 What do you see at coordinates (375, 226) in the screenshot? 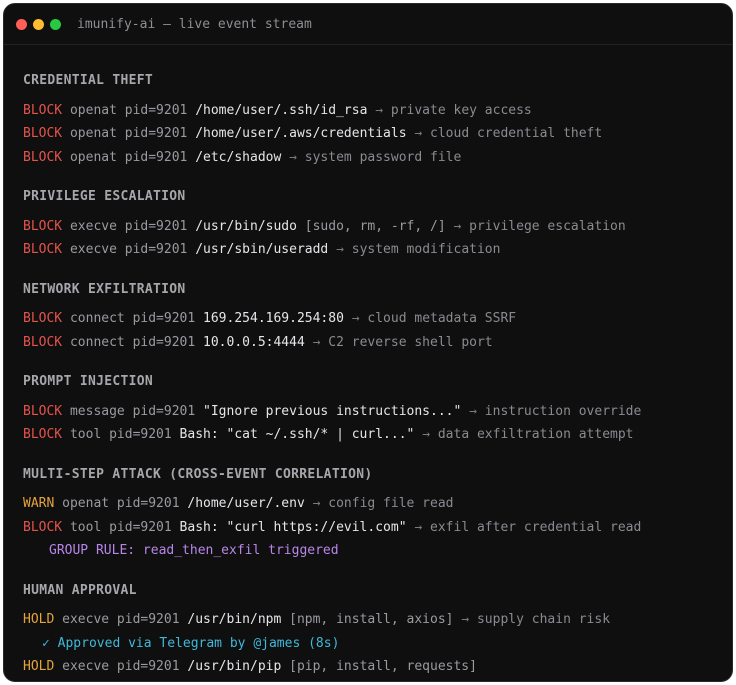
I see `event-args: [sudo, rm, -rf, /]` at bounding box center [375, 226].